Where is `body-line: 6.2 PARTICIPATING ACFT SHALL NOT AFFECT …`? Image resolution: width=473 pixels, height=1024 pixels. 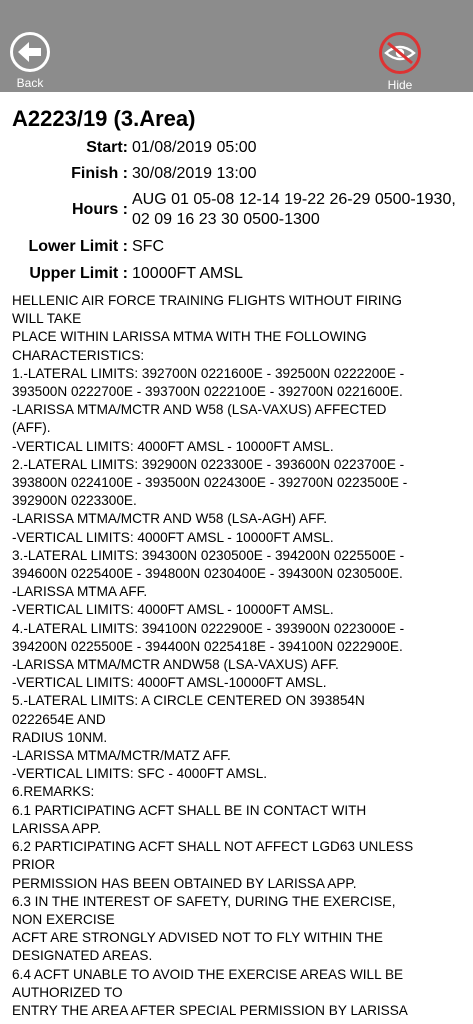
body-line: 6.2 PARTICIPATING ACFT SHALL NOT AFFECT … is located at coordinates (213, 847).